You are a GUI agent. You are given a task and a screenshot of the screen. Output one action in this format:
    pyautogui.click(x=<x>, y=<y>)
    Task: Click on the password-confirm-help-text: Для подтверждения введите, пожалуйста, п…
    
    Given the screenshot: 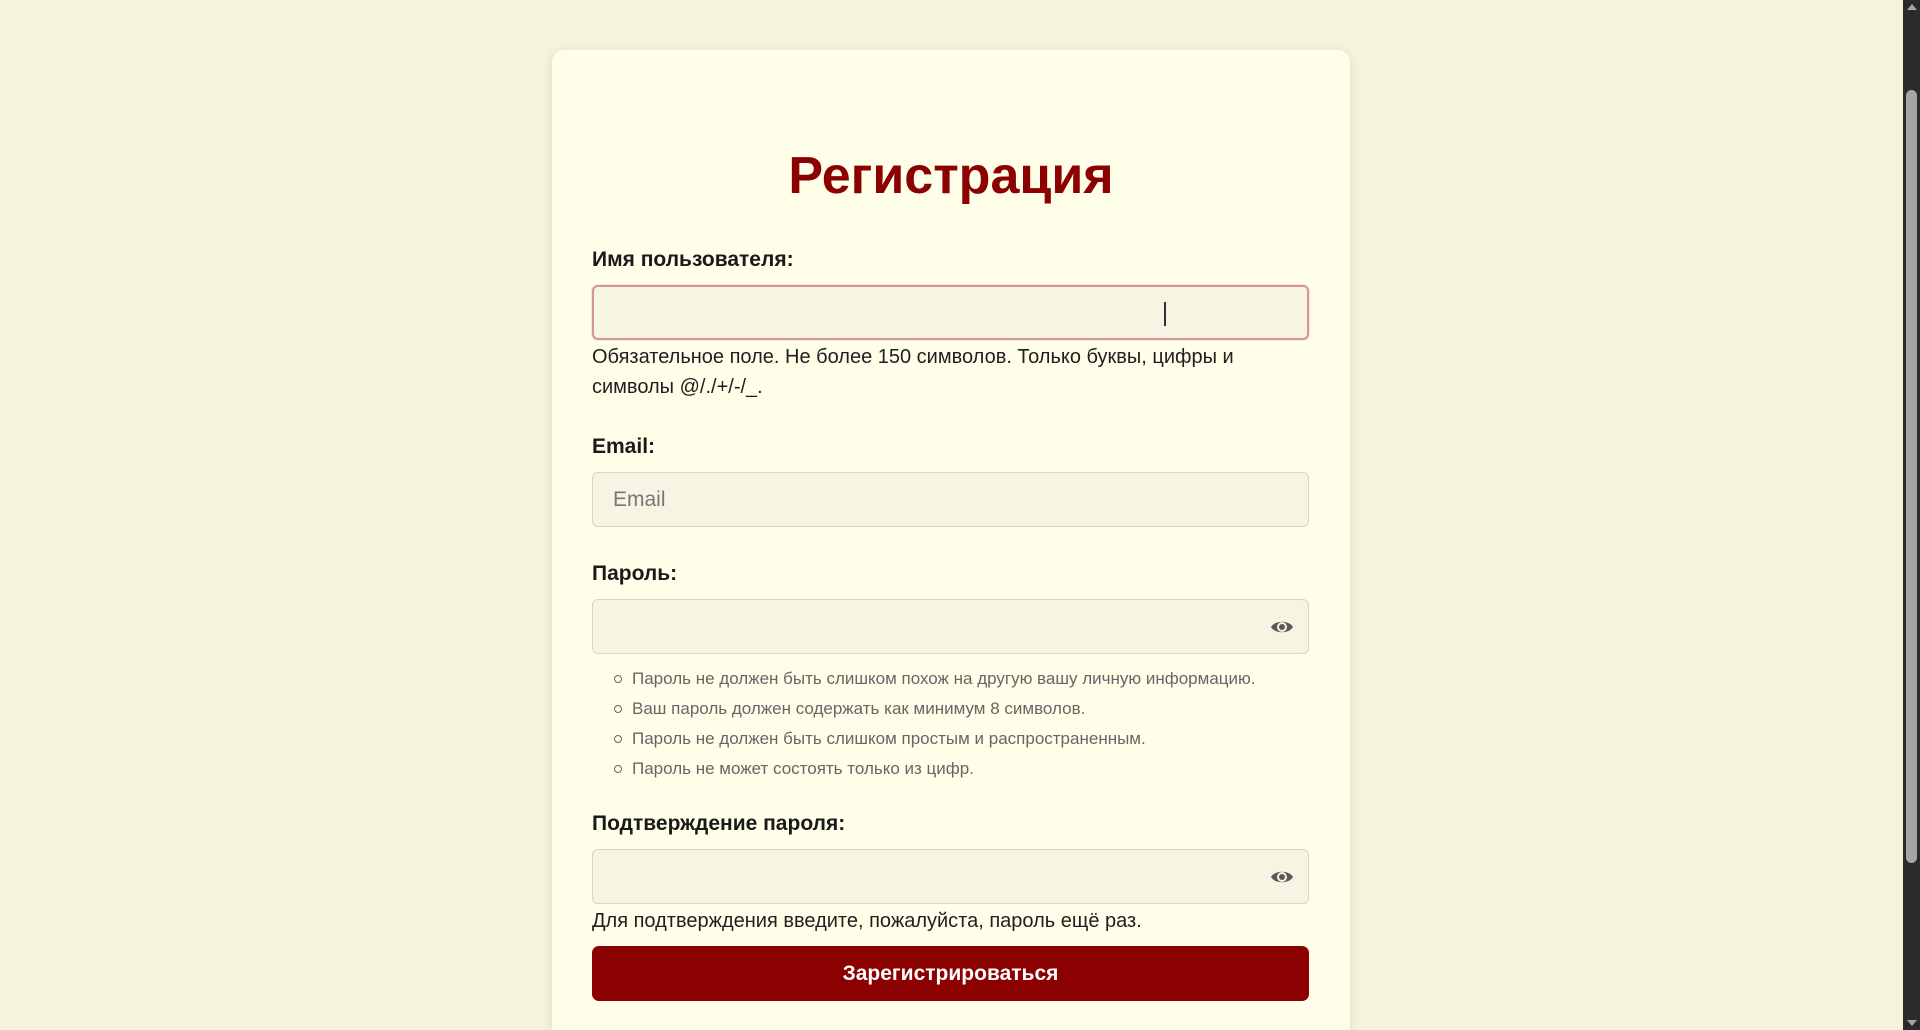 What is the action you would take?
    pyautogui.click(x=867, y=921)
    